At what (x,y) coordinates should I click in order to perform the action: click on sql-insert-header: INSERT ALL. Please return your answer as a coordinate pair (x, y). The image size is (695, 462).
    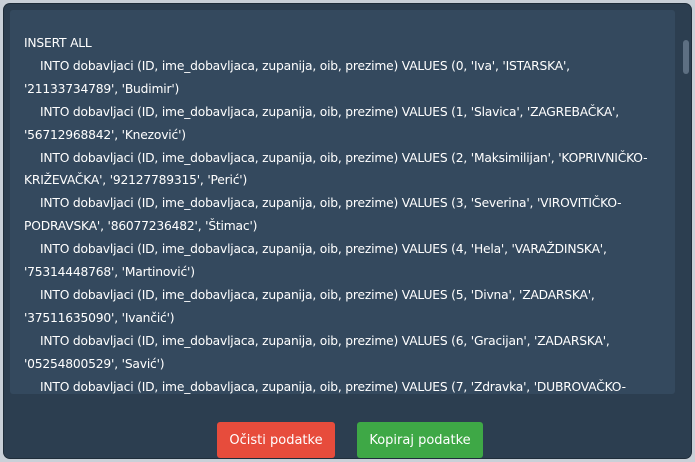
    Looking at the image, I should click on (58, 43).